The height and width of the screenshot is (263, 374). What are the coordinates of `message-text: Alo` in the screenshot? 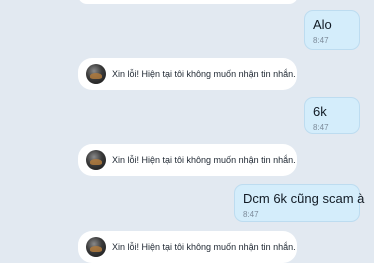 It's located at (322, 24).